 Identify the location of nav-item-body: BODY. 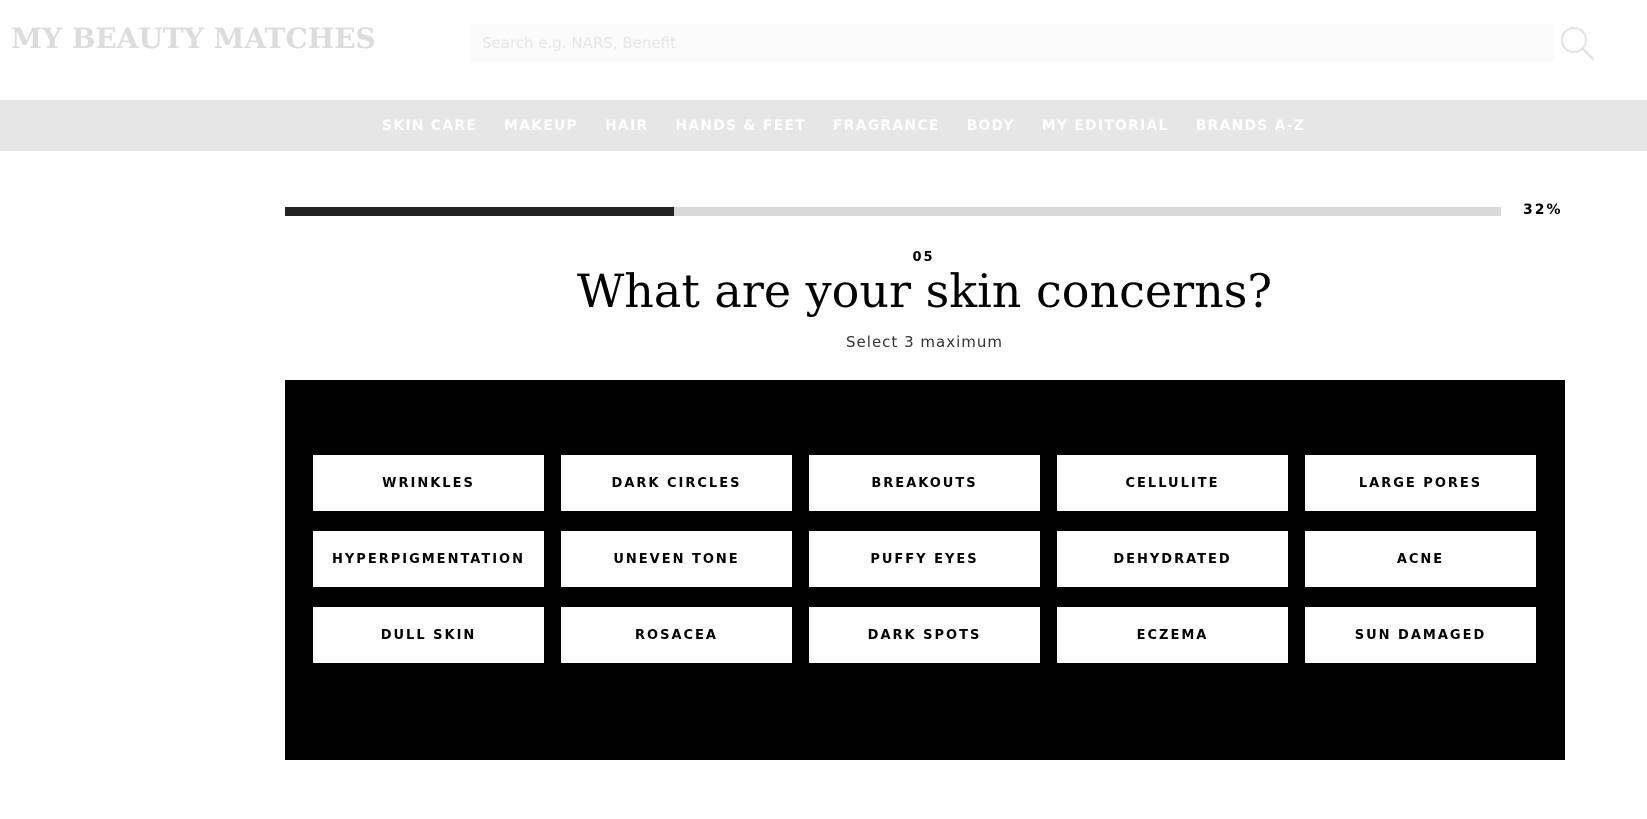
(991, 126).